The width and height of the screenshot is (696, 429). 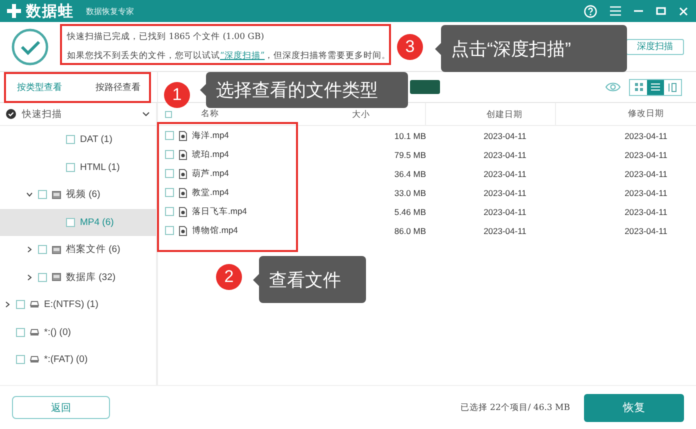 I want to click on step-number-badge: 3, so click(x=410, y=47).